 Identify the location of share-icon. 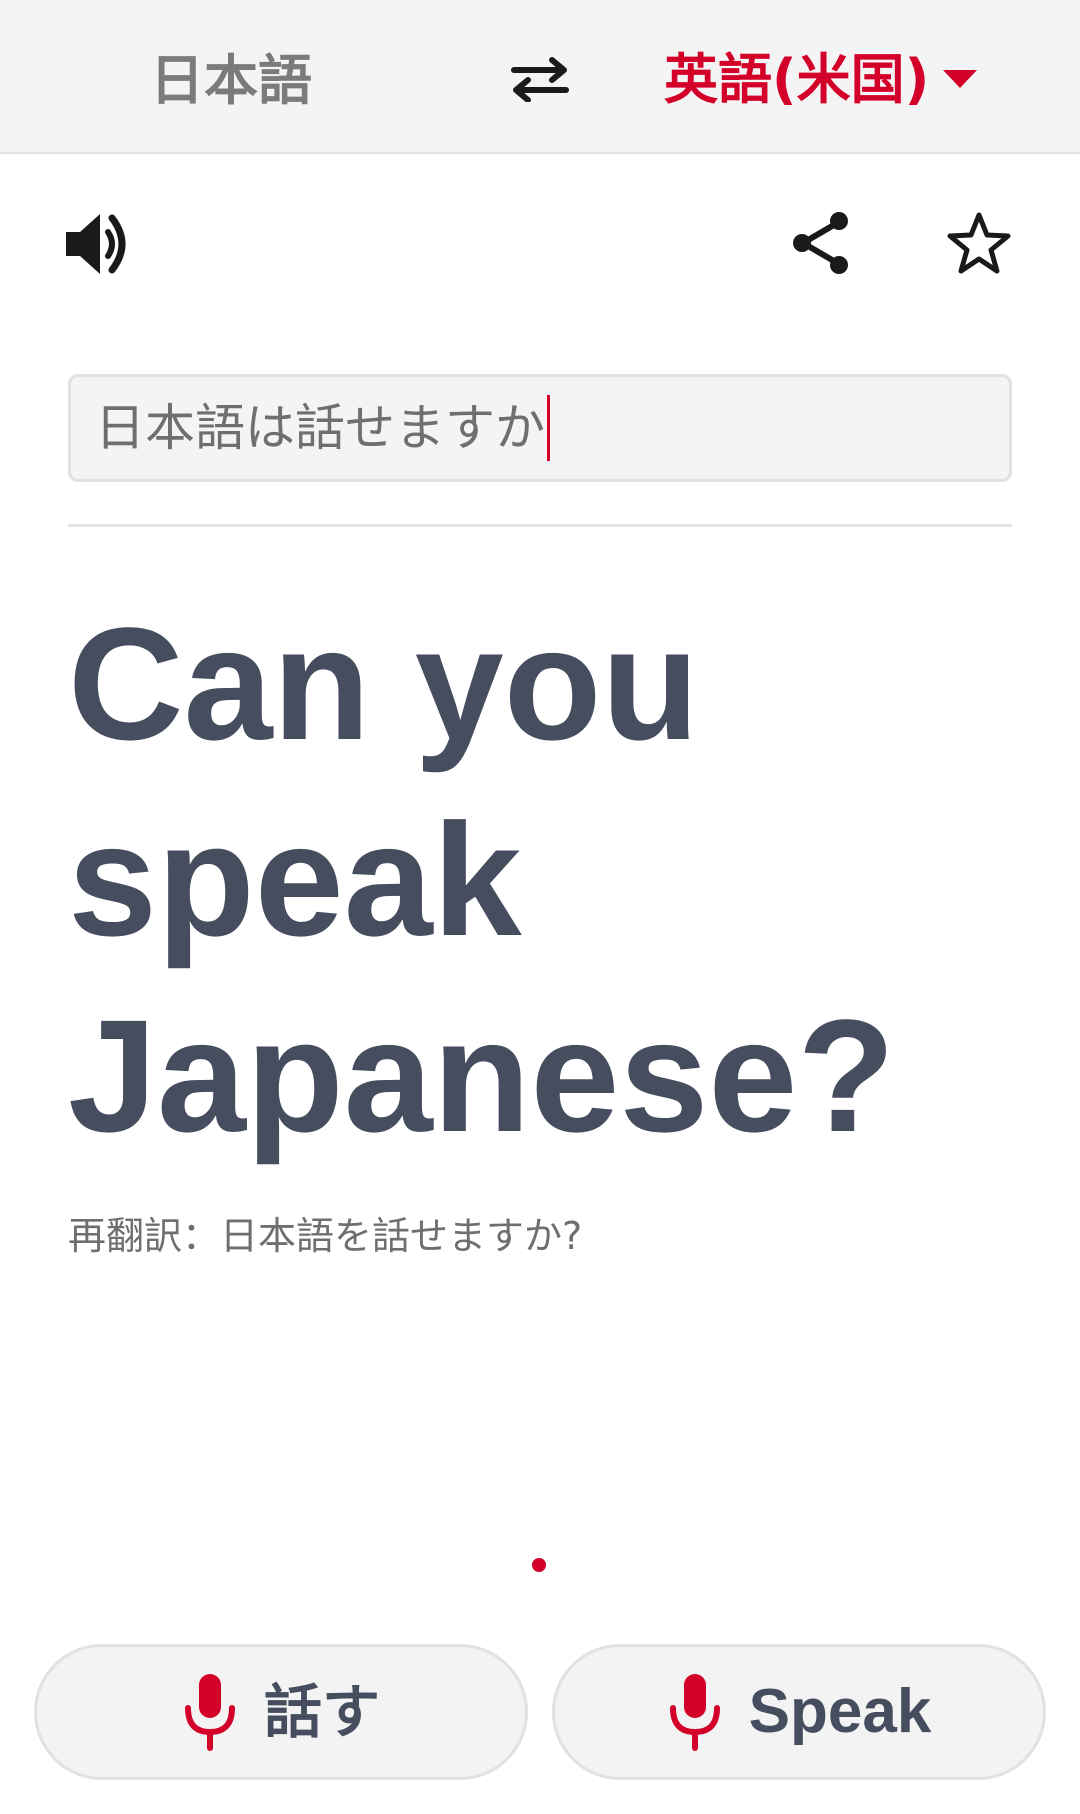
(820, 243).